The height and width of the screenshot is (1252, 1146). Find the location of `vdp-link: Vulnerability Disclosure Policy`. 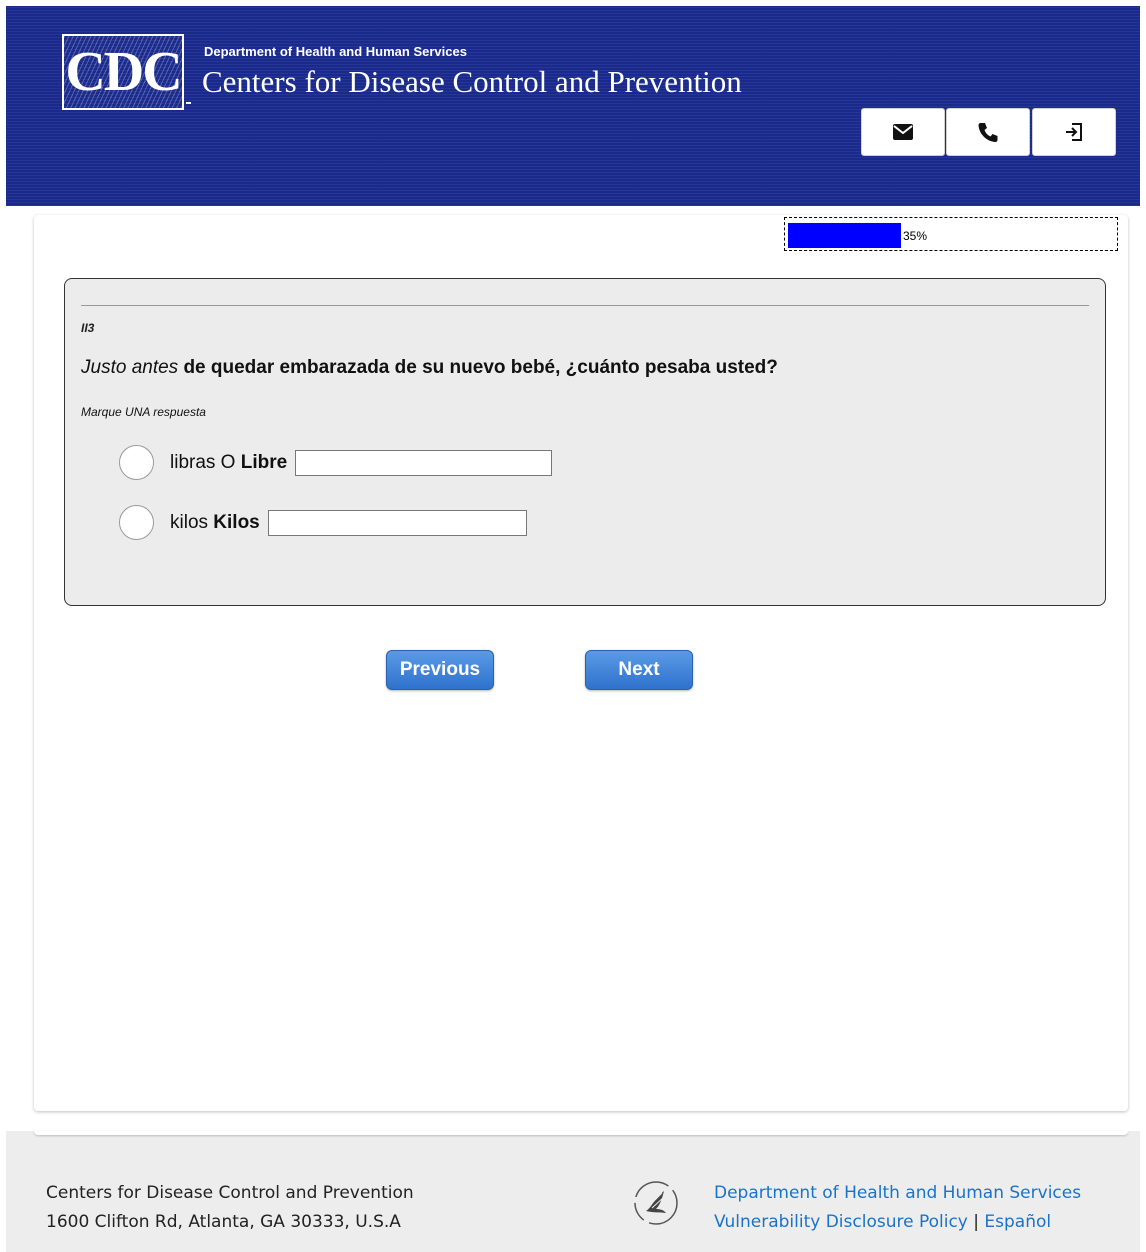

vdp-link: Vulnerability Disclosure Policy is located at coordinates (841, 1222).